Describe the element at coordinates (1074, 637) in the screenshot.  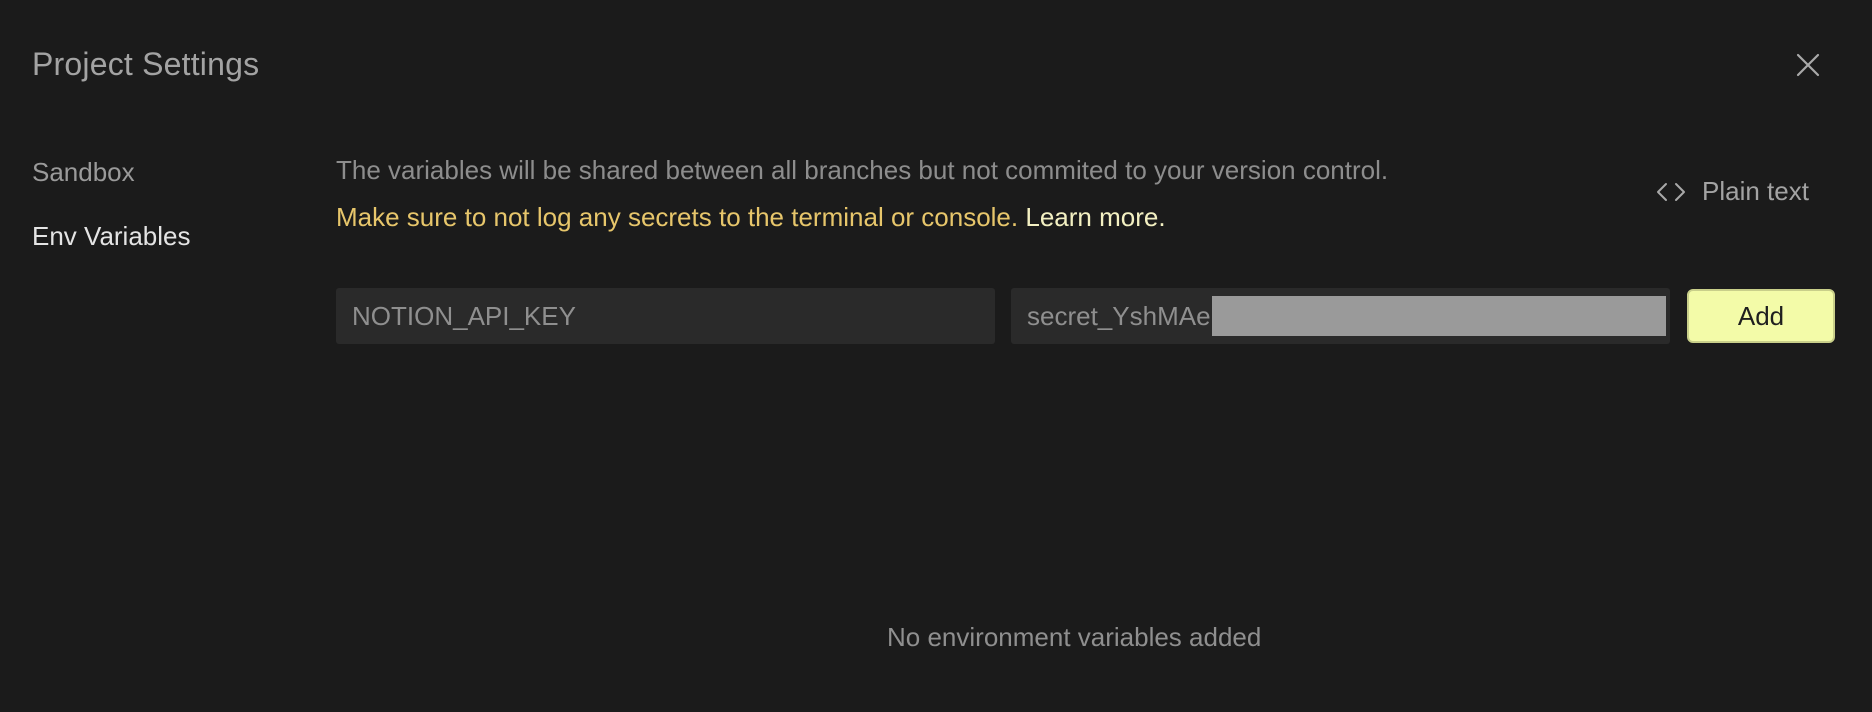
I see `empty-state-text: No environment variables added` at that location.